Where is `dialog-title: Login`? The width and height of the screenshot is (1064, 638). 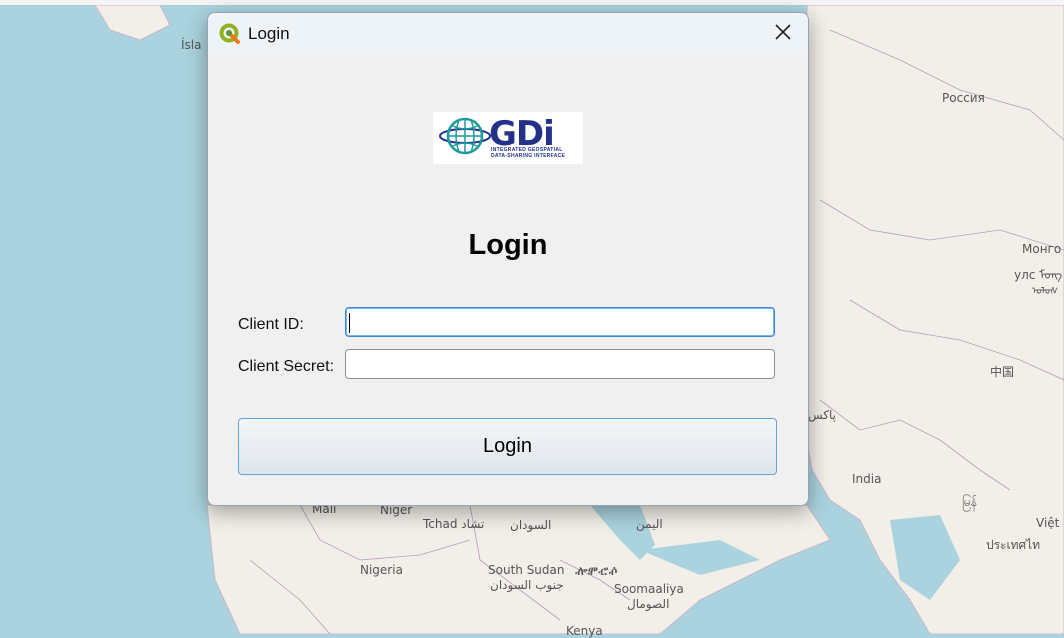
dialog-title: Login is located at coordinates (269, 33).